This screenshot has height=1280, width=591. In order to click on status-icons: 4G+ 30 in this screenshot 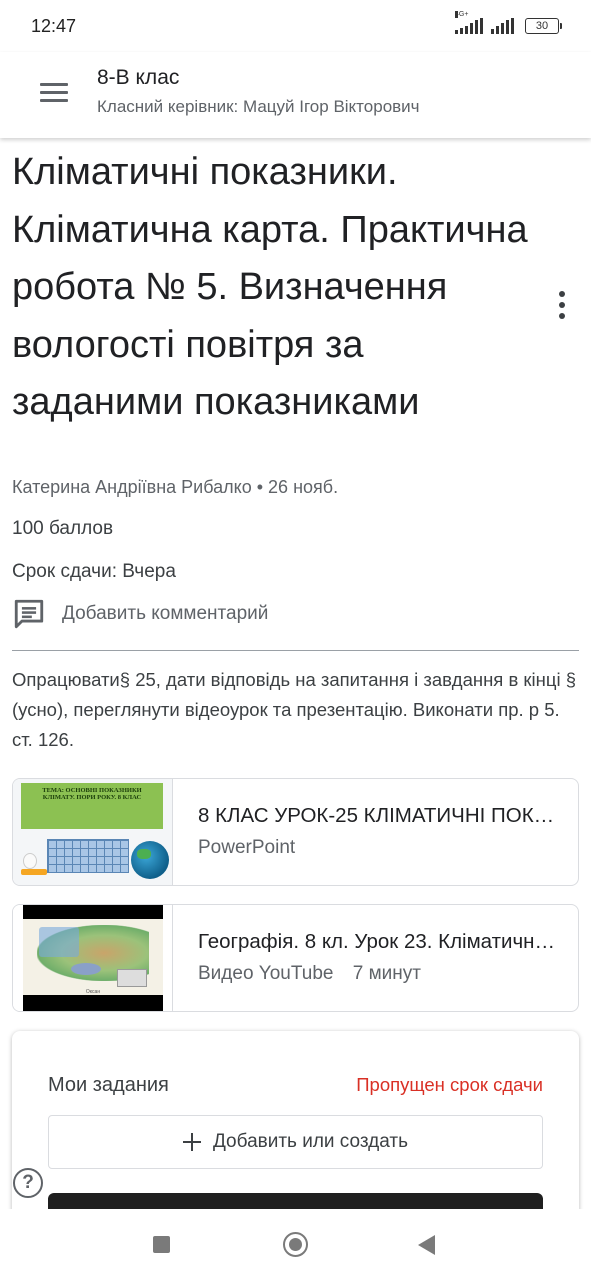, I will do `click(508, 22)`.